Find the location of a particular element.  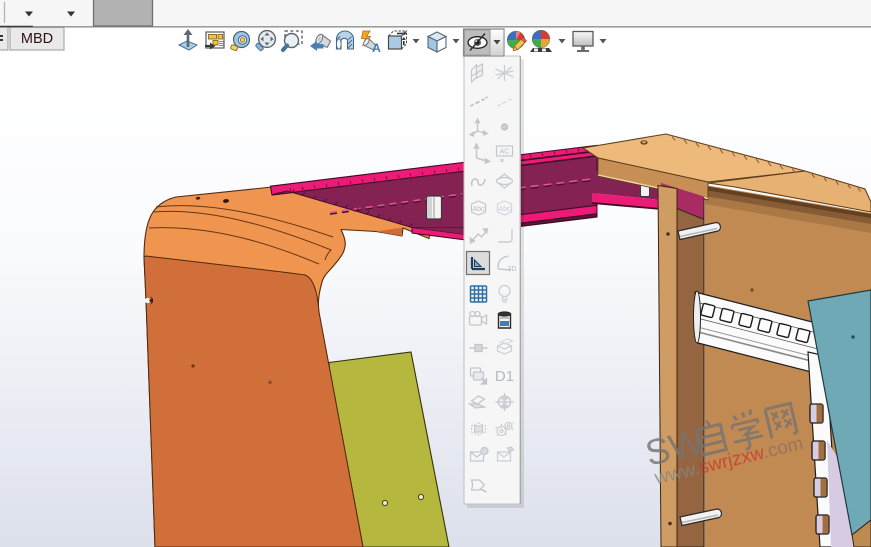

svg-text: MBD is located at coordinates (37, 39).